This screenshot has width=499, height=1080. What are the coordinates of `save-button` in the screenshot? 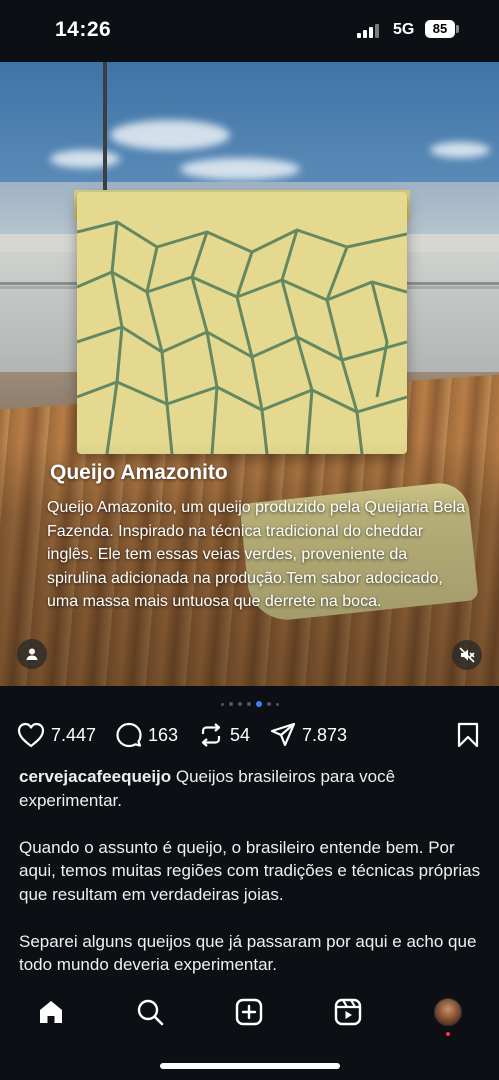 It's located at (468, 737).